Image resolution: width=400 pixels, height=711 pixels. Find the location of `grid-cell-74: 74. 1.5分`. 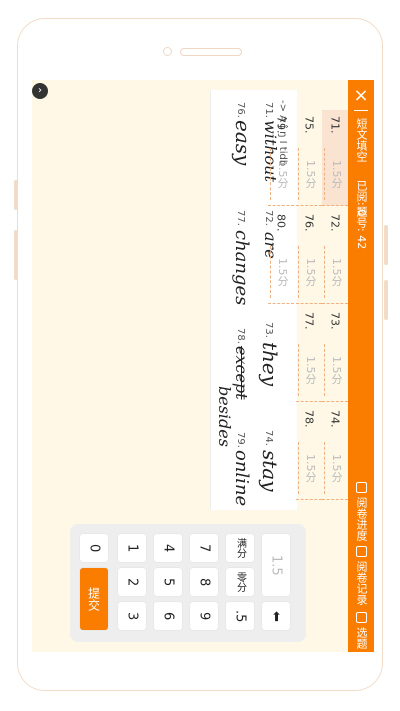

grid-cell-74: 74. 1.5分 is located at coordinates (335, 452).